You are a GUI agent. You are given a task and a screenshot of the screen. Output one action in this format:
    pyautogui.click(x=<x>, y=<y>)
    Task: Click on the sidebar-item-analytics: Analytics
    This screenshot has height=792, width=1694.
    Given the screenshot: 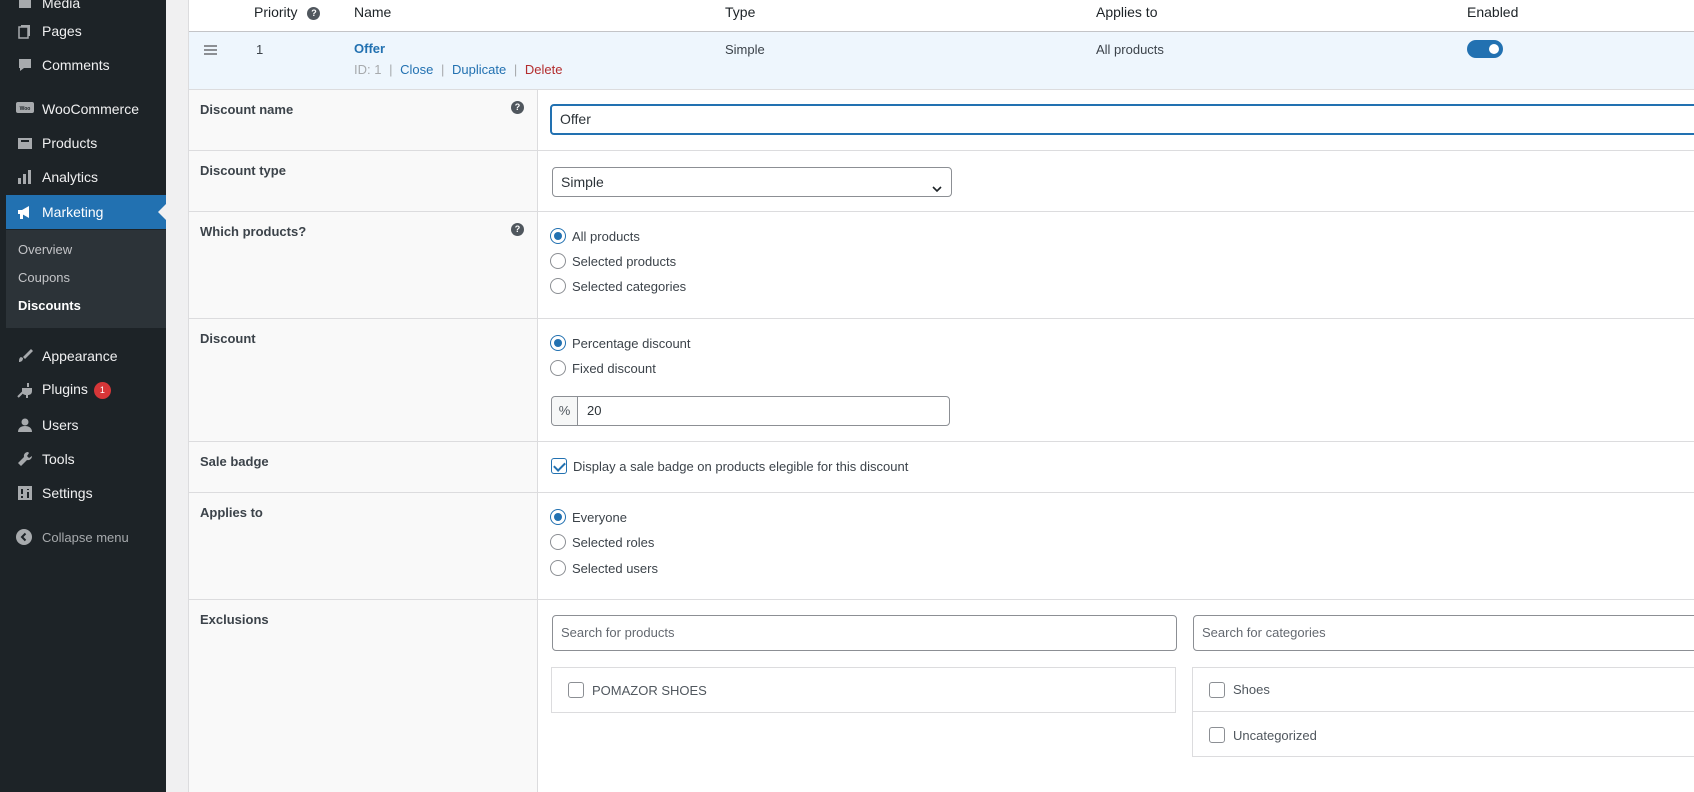 What is the action you would take?
    pyautogui.click(x=86, y=177)
    